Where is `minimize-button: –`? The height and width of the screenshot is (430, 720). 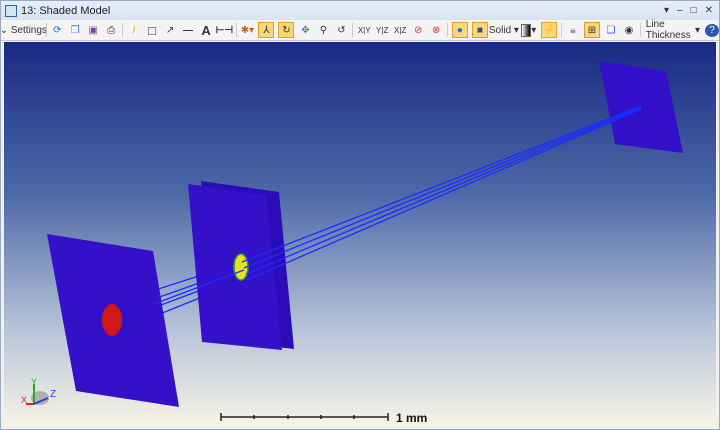 minimize-button: – is located at coordinates (680, 10).